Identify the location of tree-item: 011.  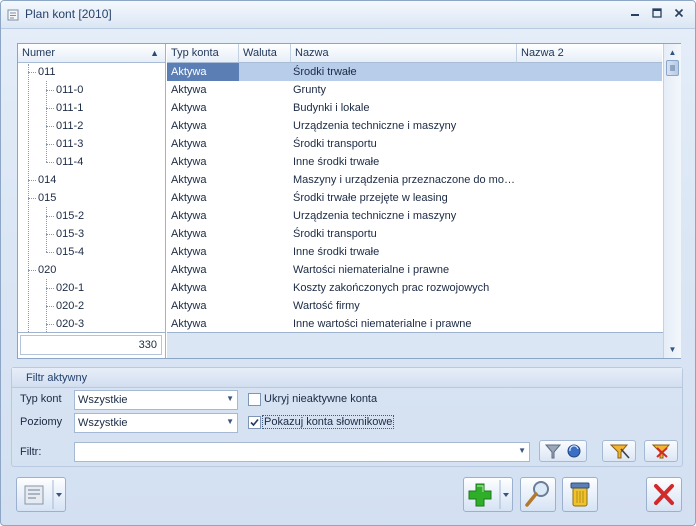
(91, 72).